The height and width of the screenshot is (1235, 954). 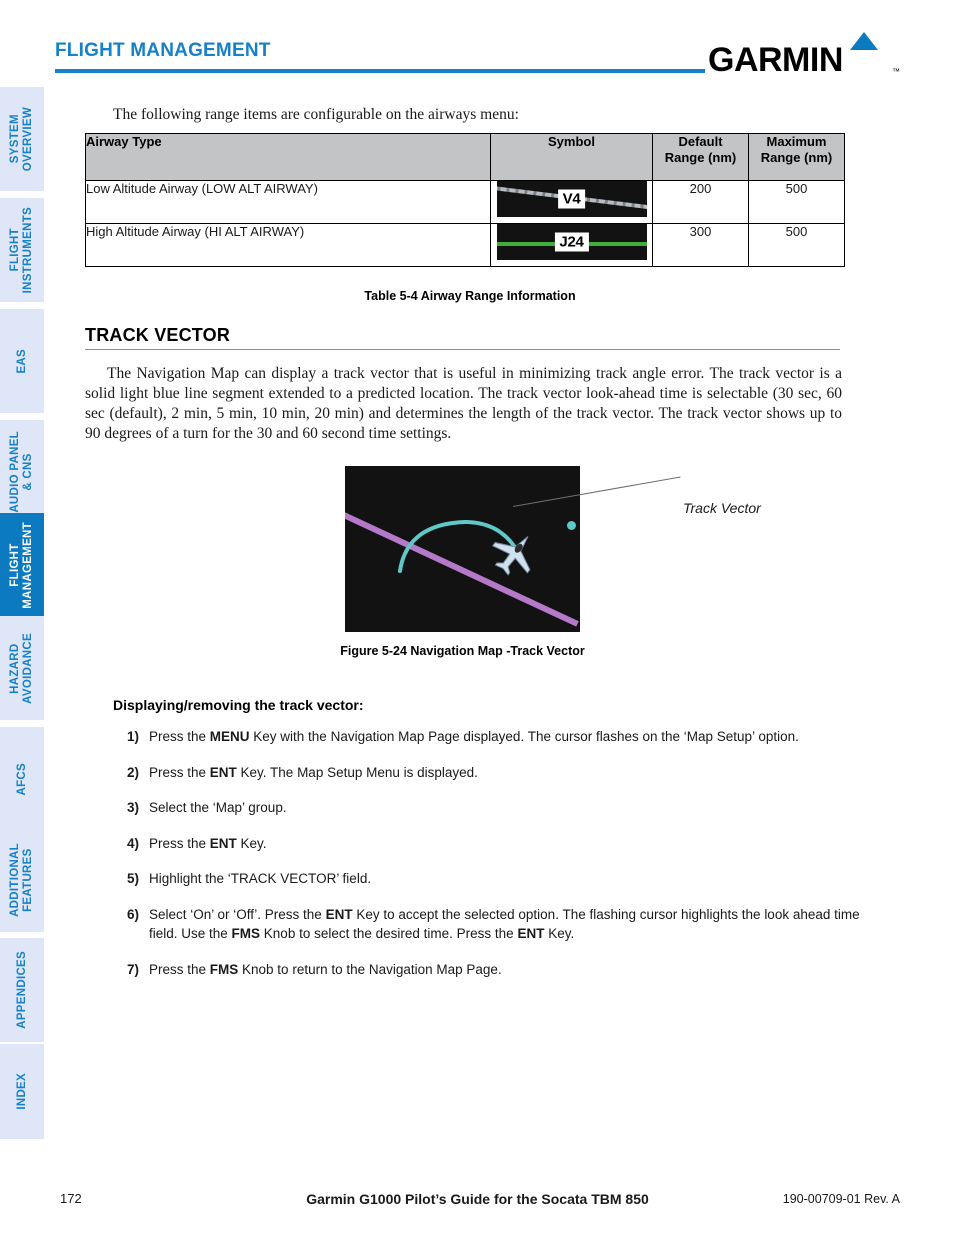 What do you see at coordinates (132, 914) in the screenshot?
I see `procedure-step-number: 6)` at bounding box center [132, 914].